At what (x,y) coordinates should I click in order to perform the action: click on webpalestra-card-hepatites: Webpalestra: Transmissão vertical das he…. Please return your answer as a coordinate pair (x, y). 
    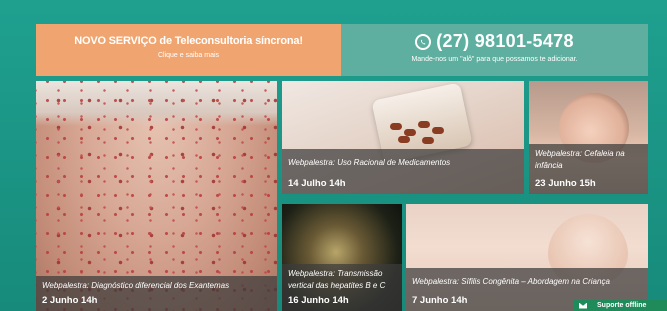
    Looking at the image, I should click on (342, 257).